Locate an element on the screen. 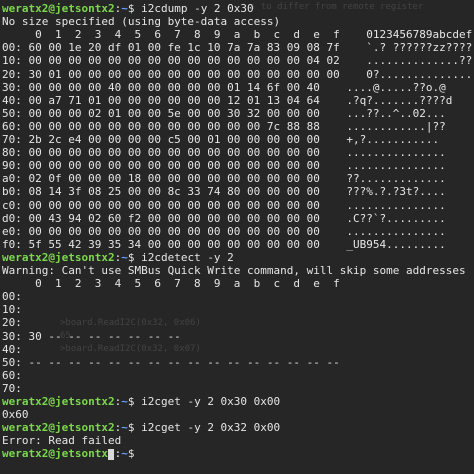 Image resolution: width=474 pixels, height=474 pixels. terminal-line: 20: is located at coordinates (12, 323).